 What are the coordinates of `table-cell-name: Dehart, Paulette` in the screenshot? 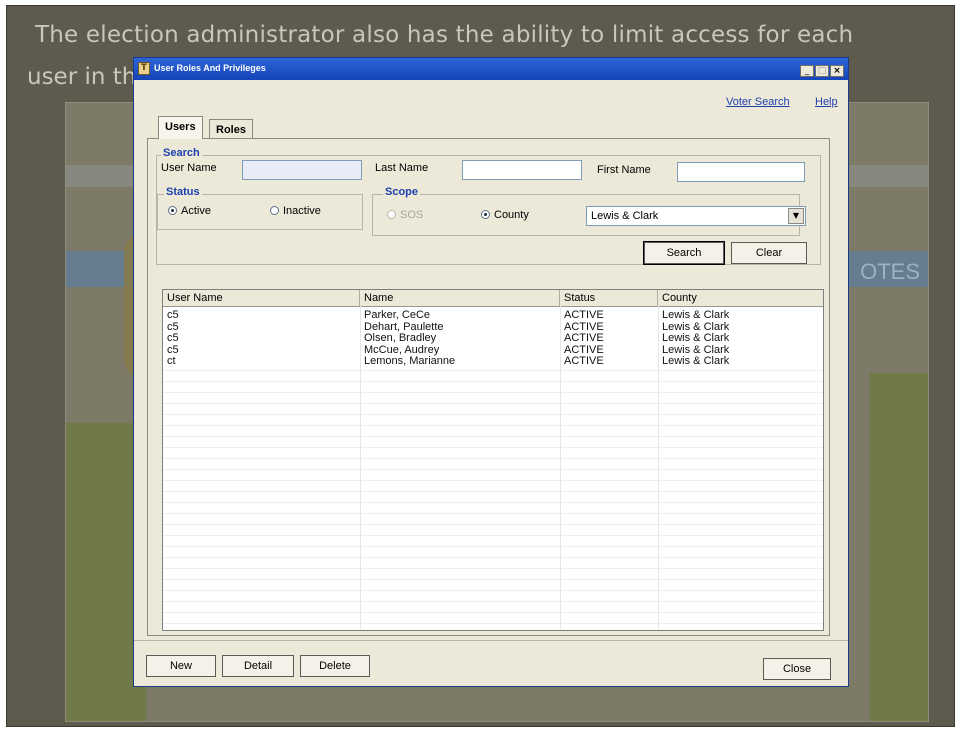 It's located at (404, 326).